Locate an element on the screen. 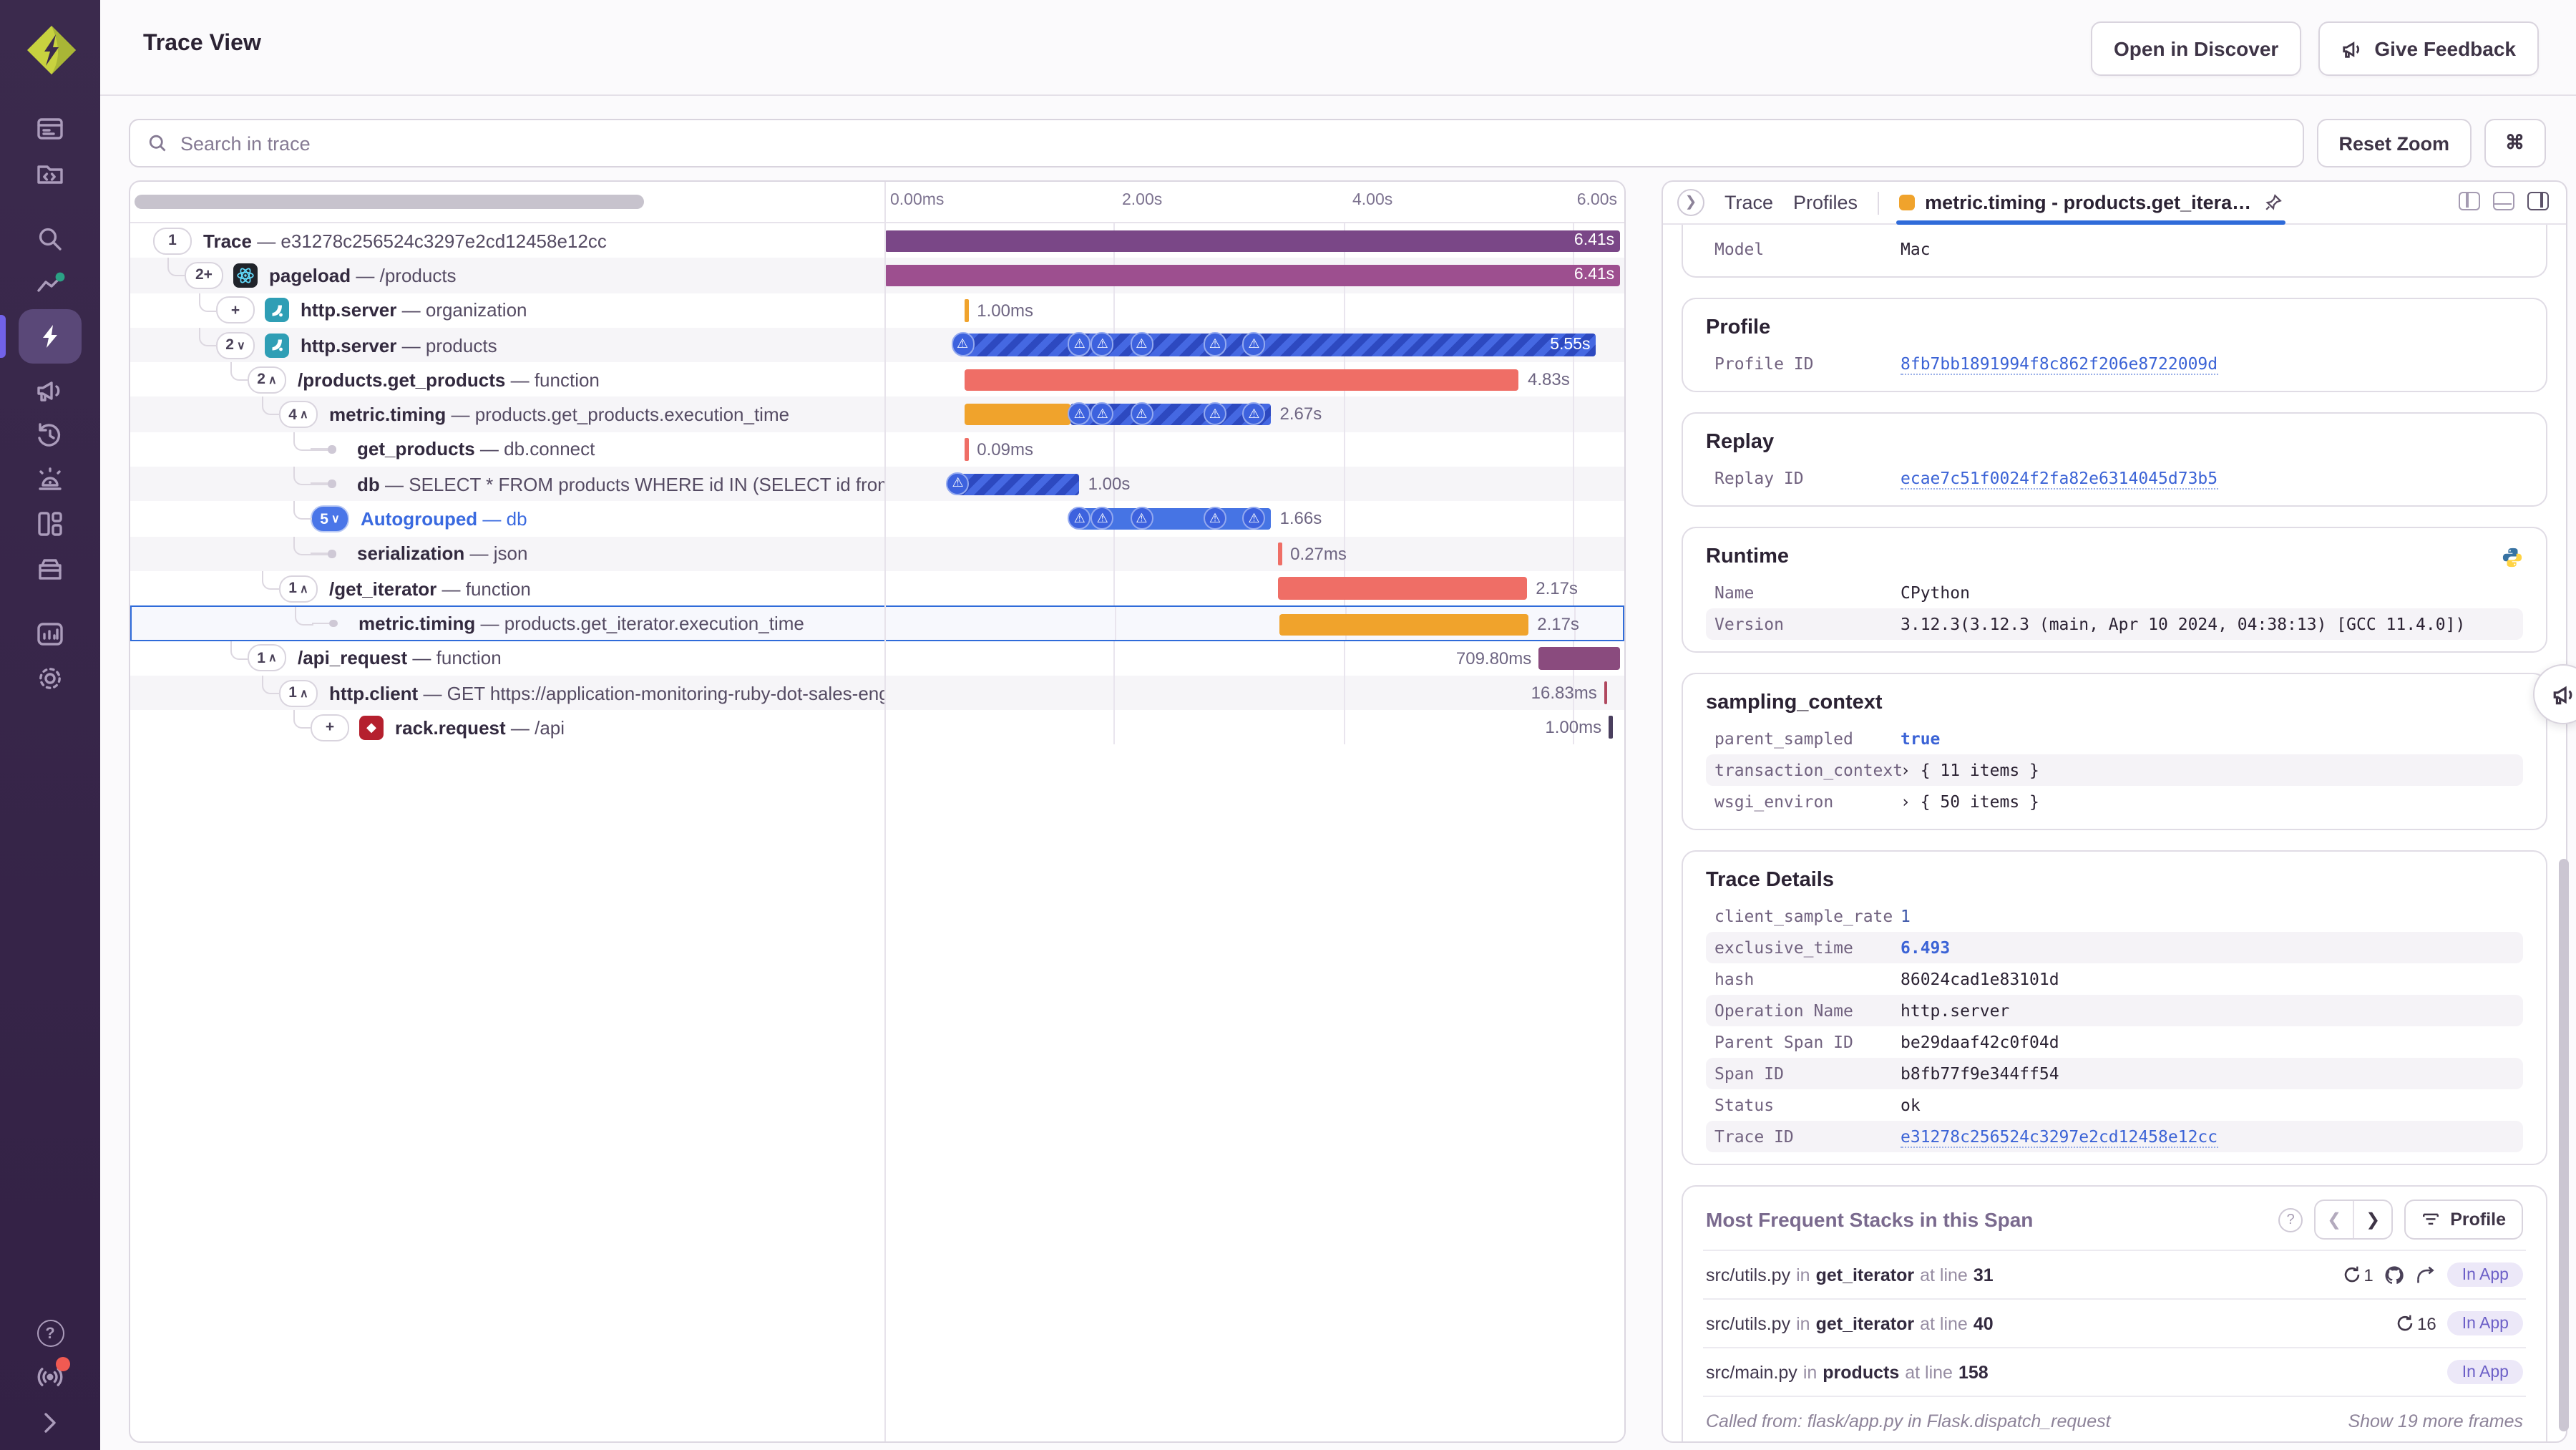 Image resolution: width=2576 pixels, height=1450 pixels. tree-connector is located at coordinates (302, 545).